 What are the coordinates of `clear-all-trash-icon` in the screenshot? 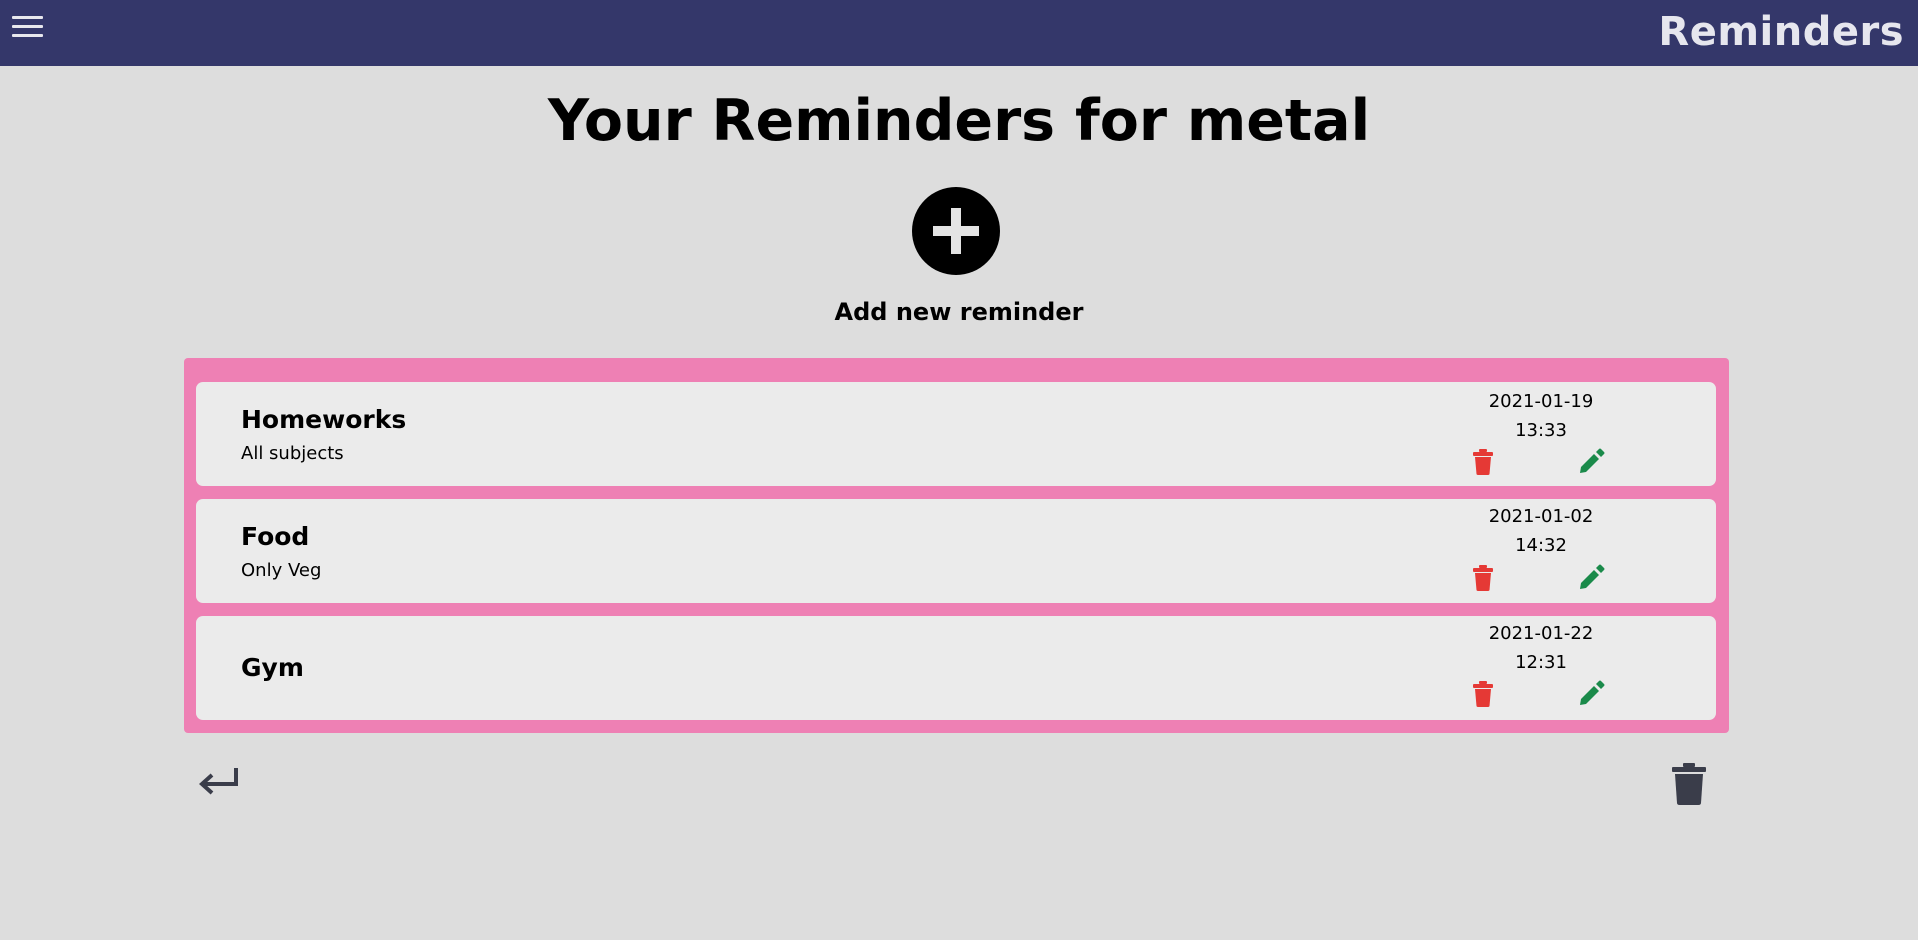 It's located at (1689, 784).